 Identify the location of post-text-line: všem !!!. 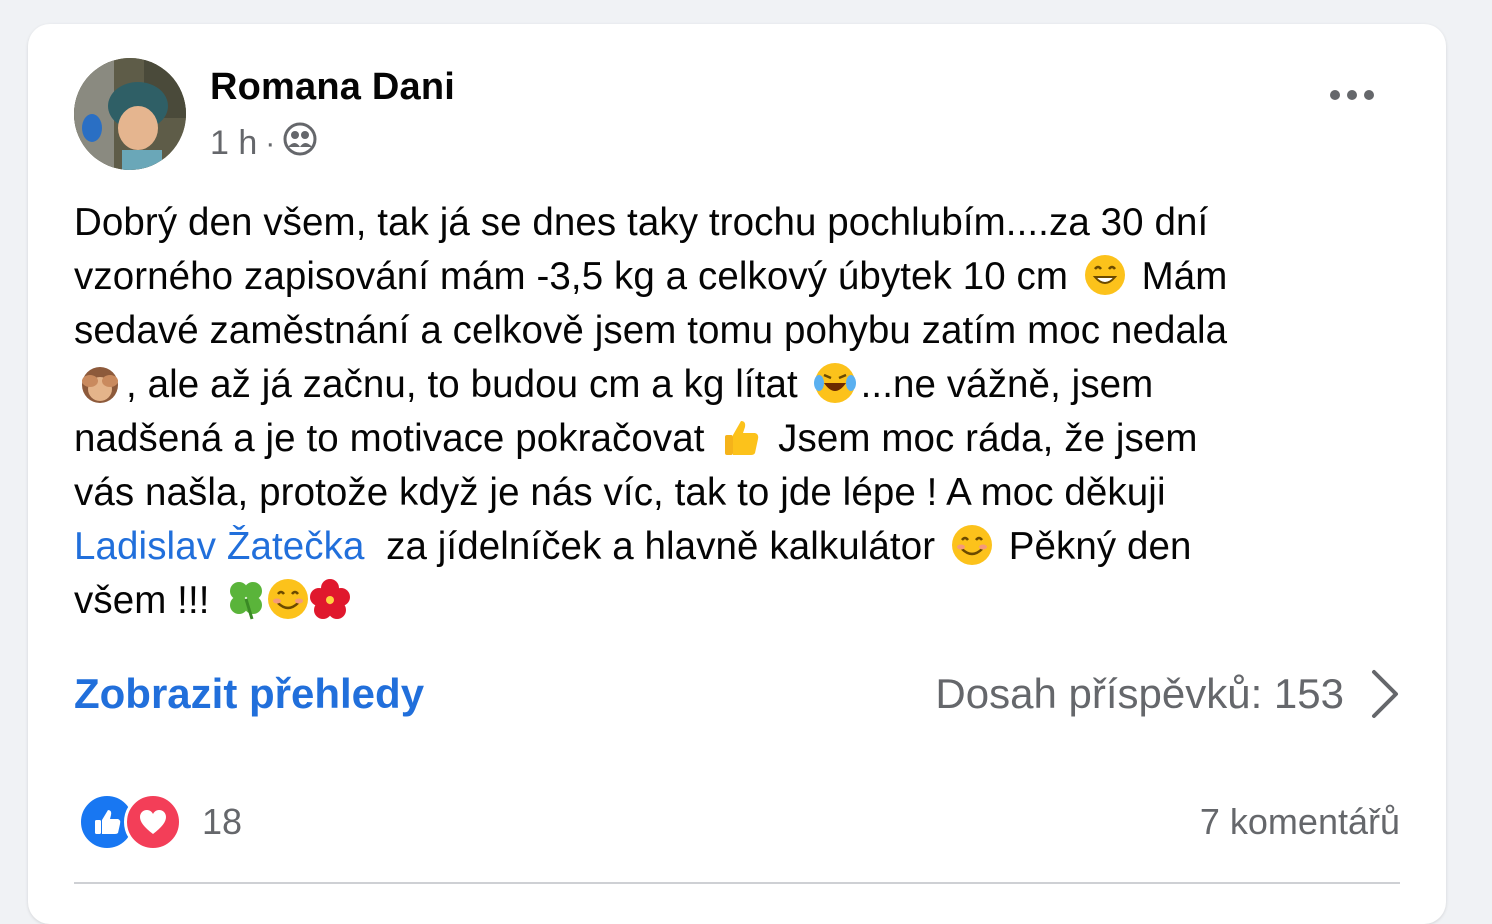
(142, 600).